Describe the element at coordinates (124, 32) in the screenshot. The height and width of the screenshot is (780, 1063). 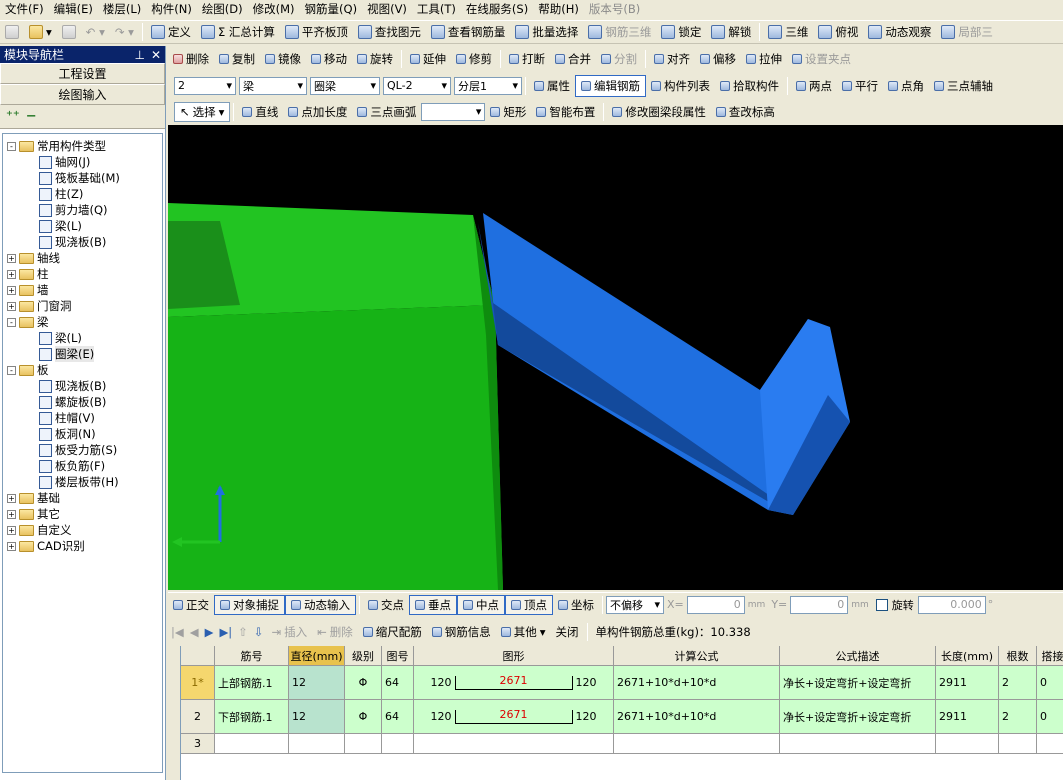
I see `redo-button: ↷ ▾` at that location.